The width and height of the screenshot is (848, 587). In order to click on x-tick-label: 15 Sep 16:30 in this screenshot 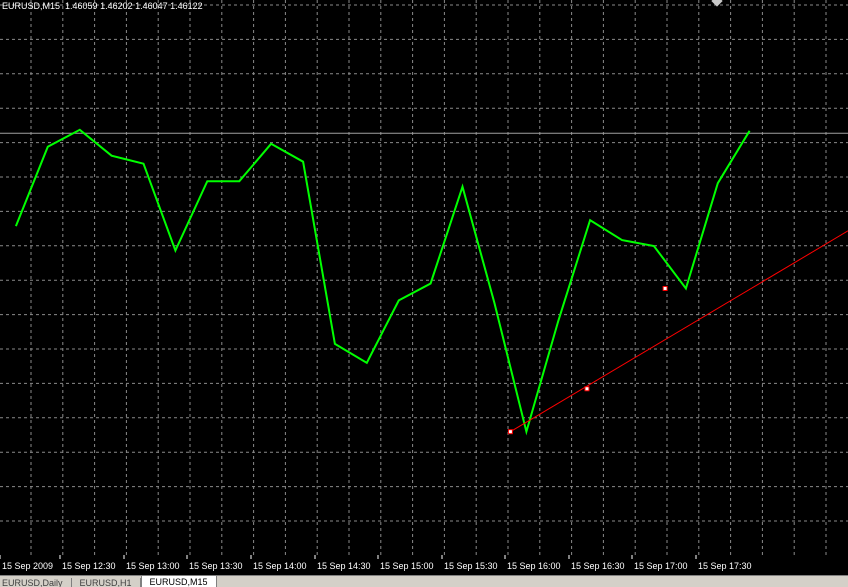, I will do `click(598, 566)`.